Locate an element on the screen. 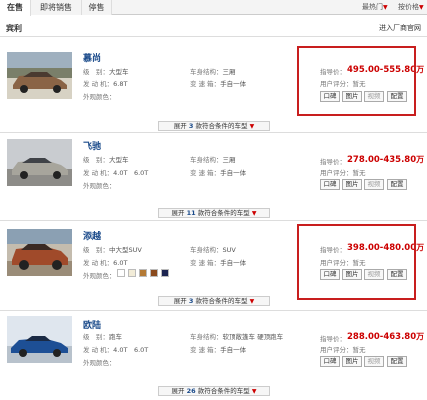  spec-level: 级 别：跑车 is located at coordinates (102, 336).